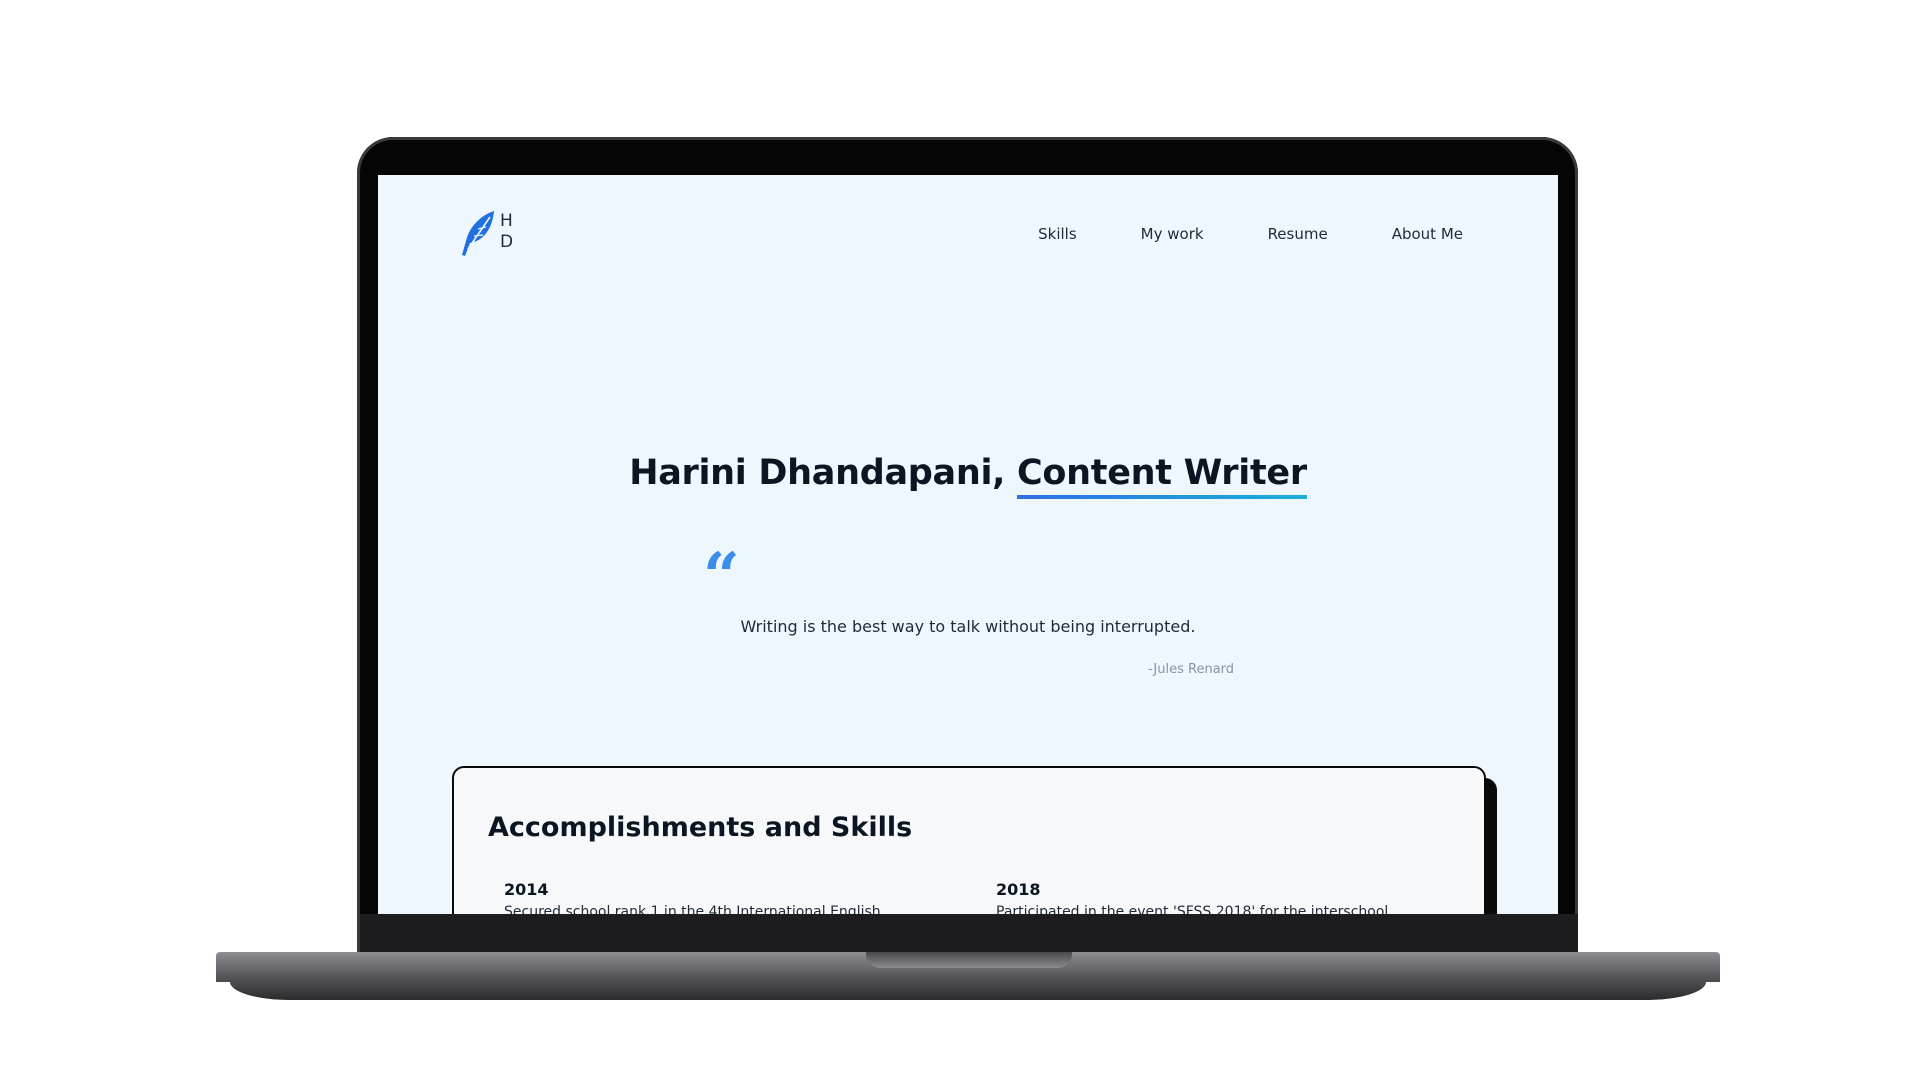 The width and height of the screenshot is (1920, 1080). What do you see at coordinates (968, 991) in the screenshot?
I see `laptop-base-bottom` at bounding box center [968, 991].